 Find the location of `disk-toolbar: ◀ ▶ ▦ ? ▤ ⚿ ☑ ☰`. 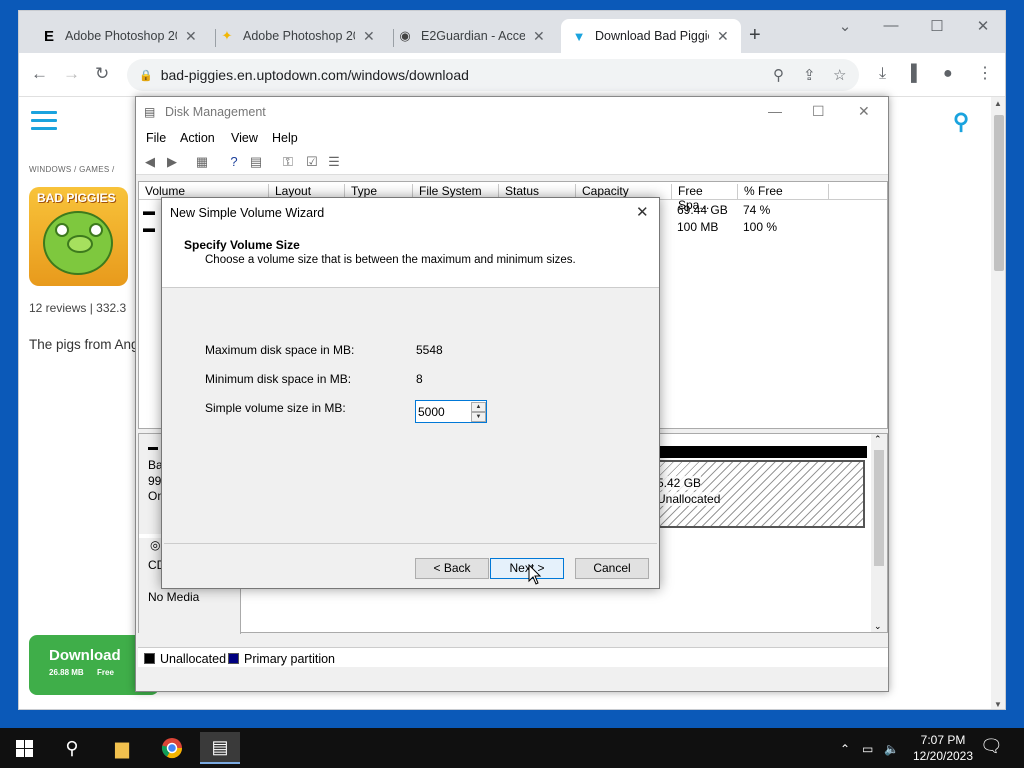

disk-toolbar: ◀ ▶ ▦ ? ▤ ⚿ ☑ ☰ is located at coordinates (512, 162).